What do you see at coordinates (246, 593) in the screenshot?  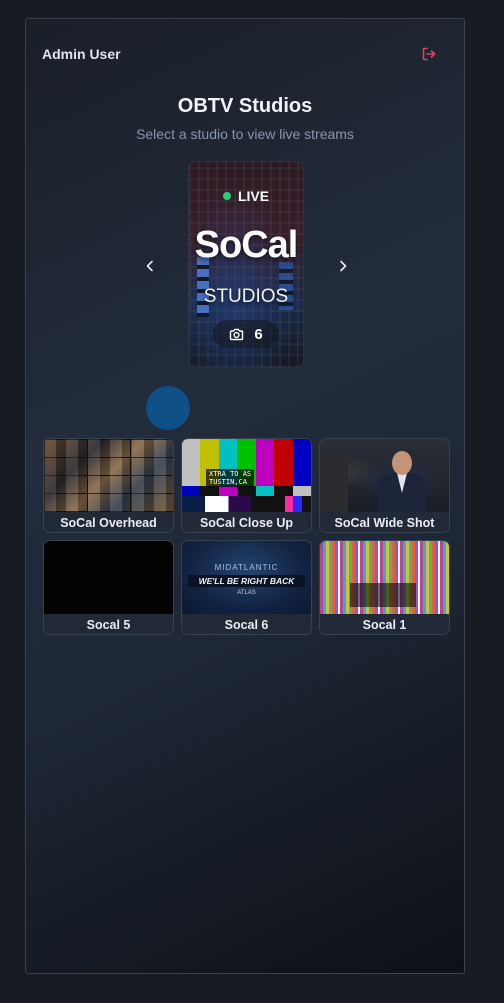 I see `brb-logo: ATLAS` at bounding box center [246, 593].